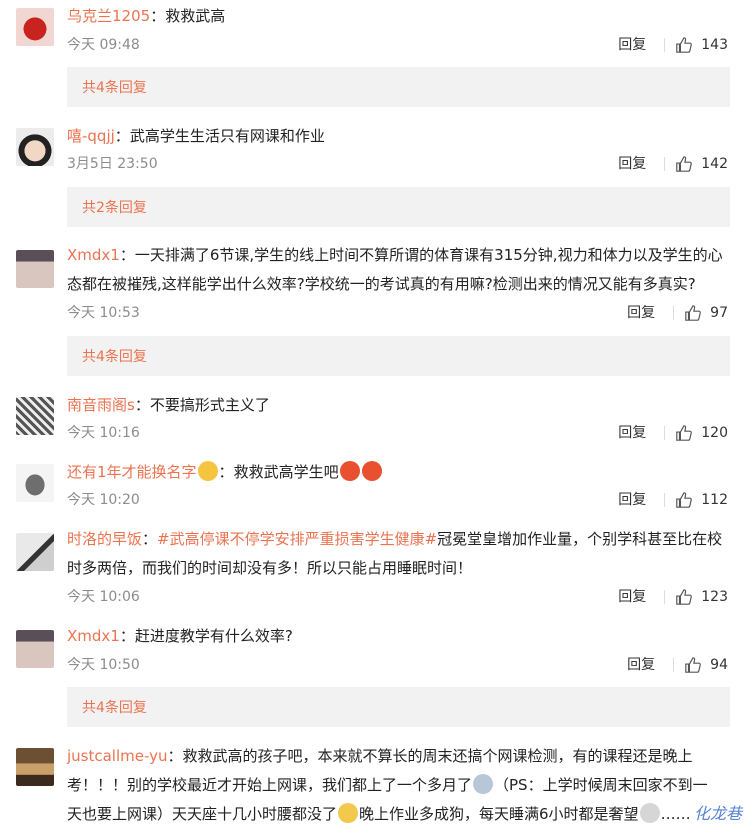  I want to click on comment-text-line2b: （PS：上学时候周末回家不到一, so click(601, 785).